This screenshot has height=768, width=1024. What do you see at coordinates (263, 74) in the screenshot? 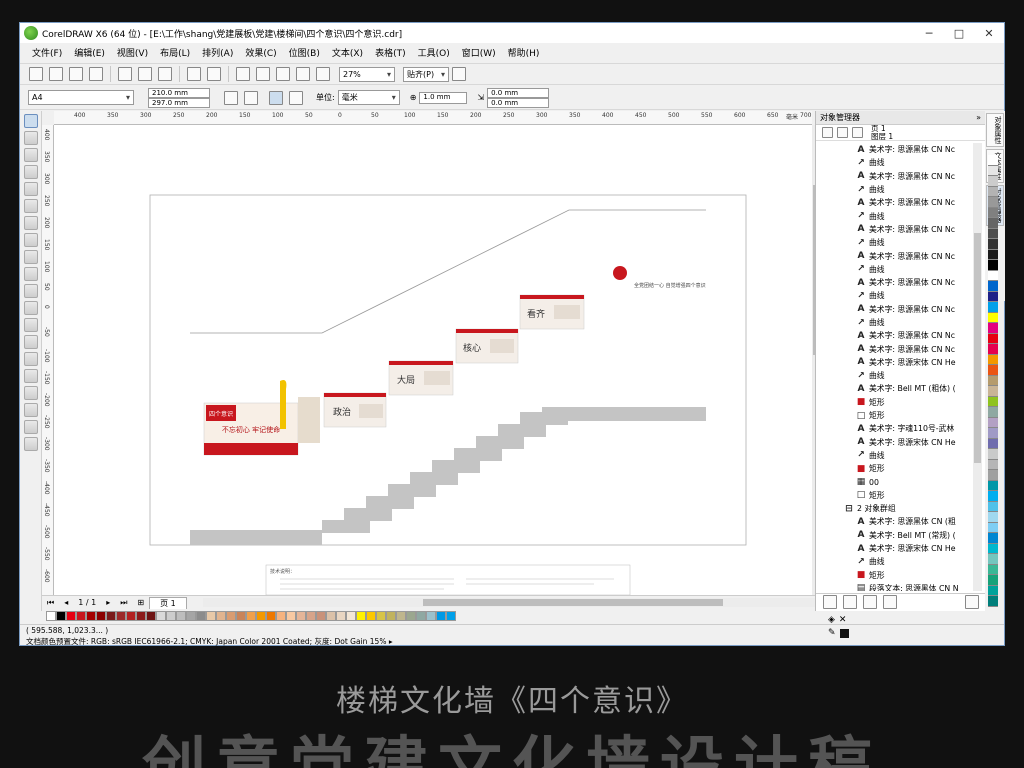
I see `import-icon` at bounding box center [263, 74].